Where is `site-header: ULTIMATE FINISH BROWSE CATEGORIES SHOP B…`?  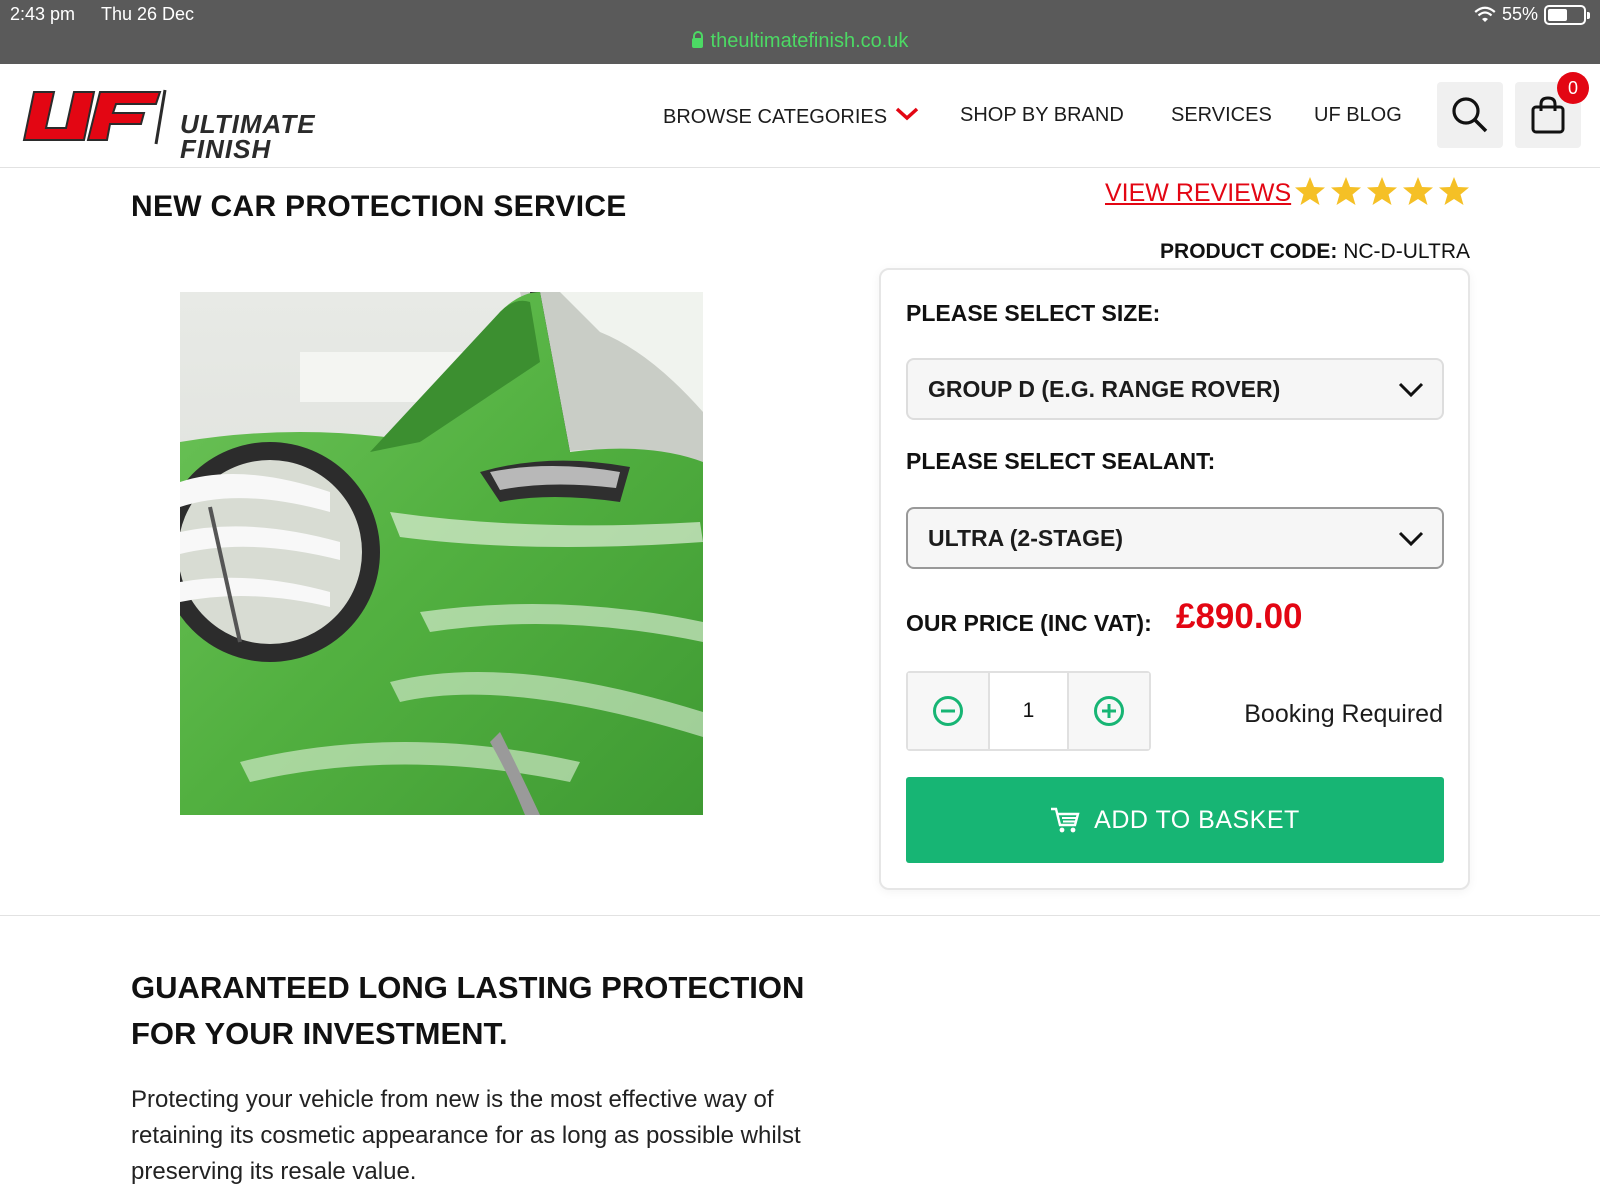 site-header: ULTIMATE FINISH BROWSE CATEGORIES SHOP B… is located at coordinates (800, 116).